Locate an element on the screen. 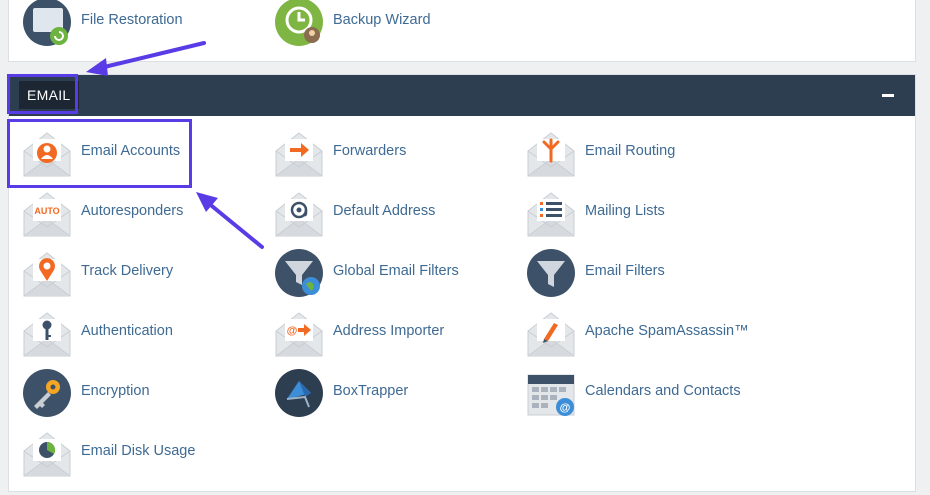 The height and width of the screenshot is (495, 930). auto-icon: AUTO is located at coordinates (47, 213).